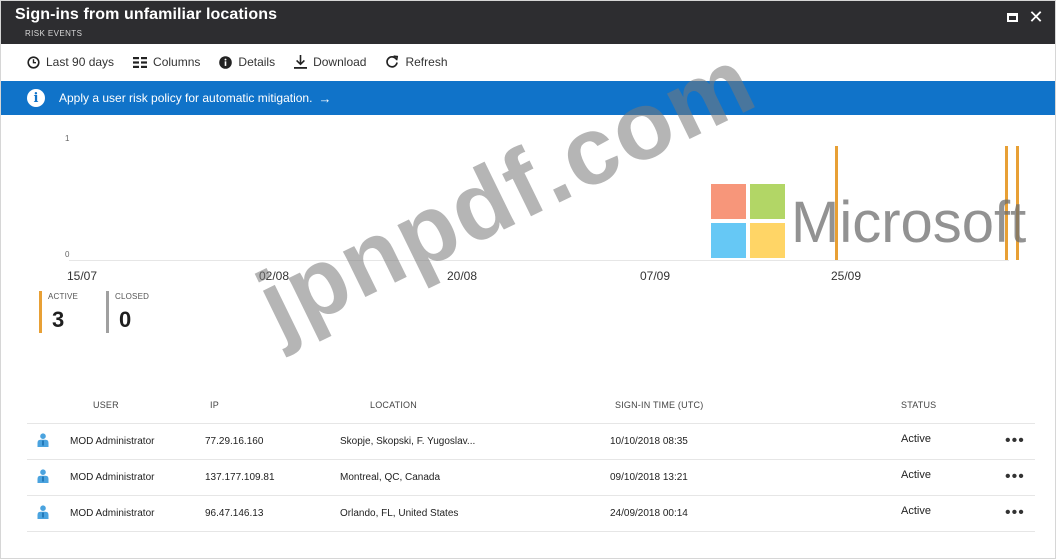  Describe the element at coordinates (80, 62) in the screenshot. I see `last-90-days-label: Last 90 days` at that location.